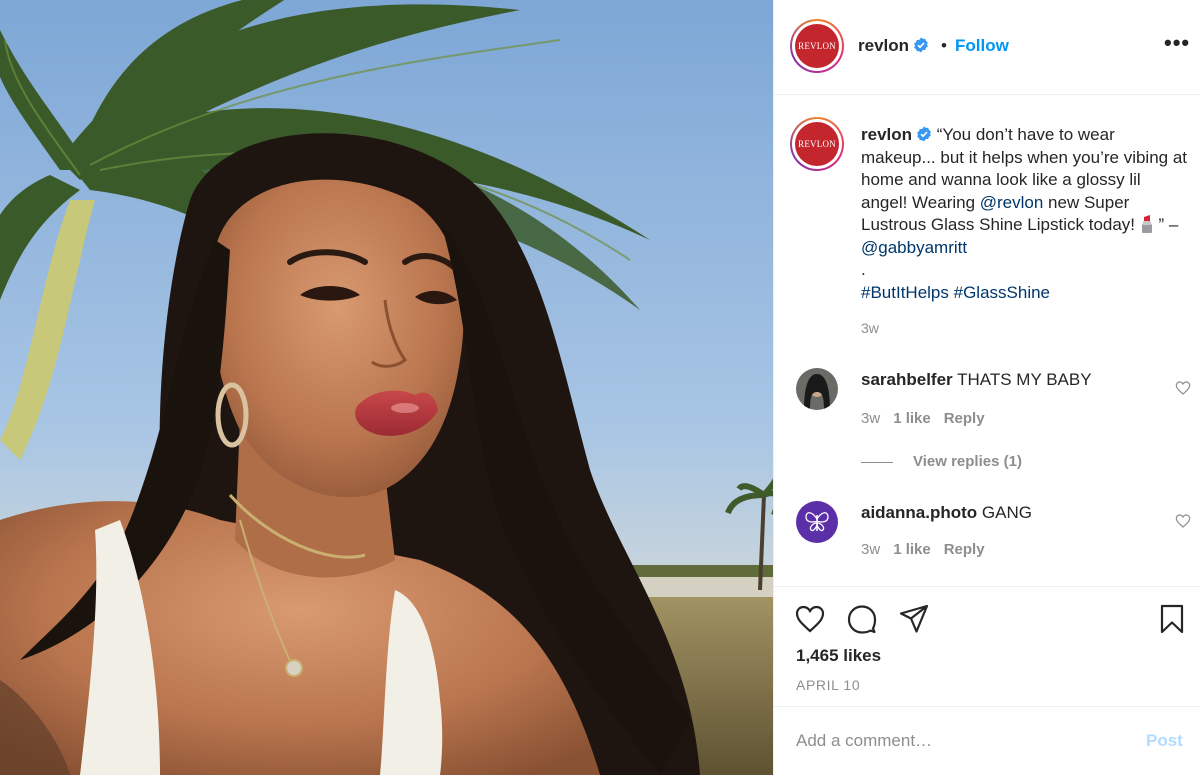 The width and height of the screenshot is (1200, 775). Describe the element at coordinates (810, 619) in the screenshot. I see `like-heart-icon` at that location.